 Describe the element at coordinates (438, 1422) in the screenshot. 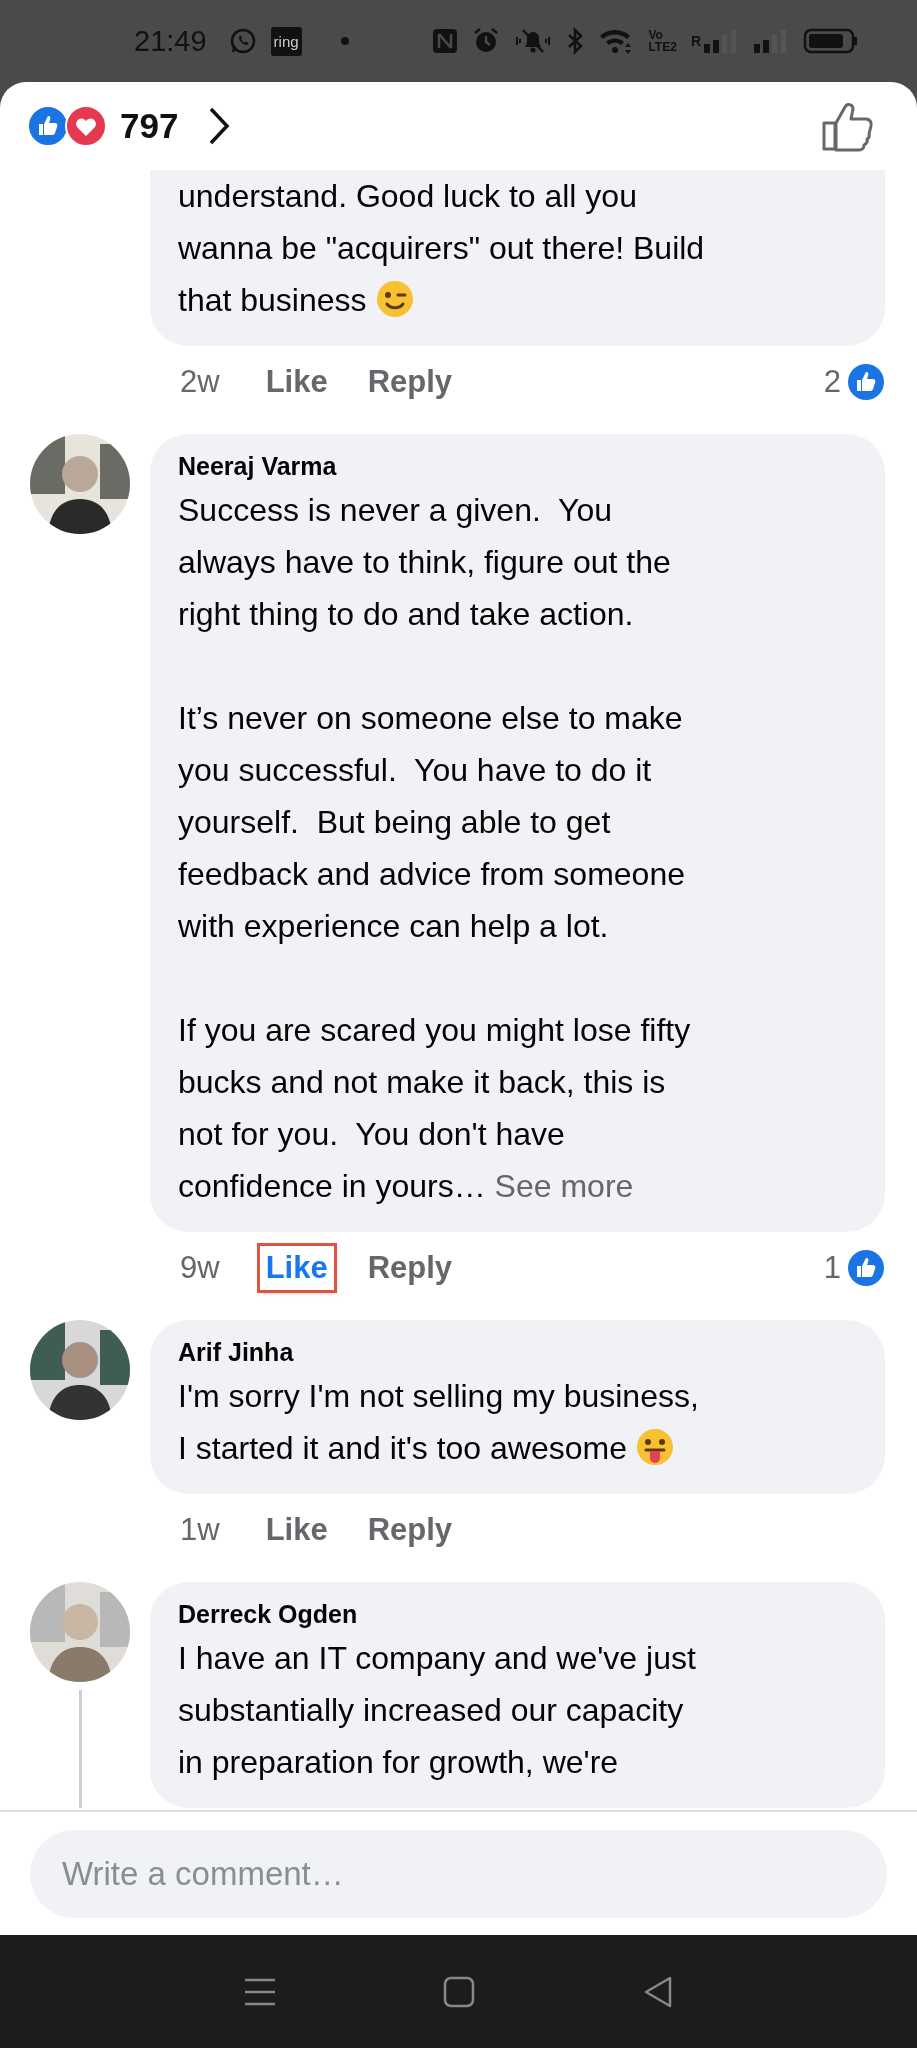

I see `comment-text: I'm sorry I'm not selling my business, I started it and it's too awesome` at that location.